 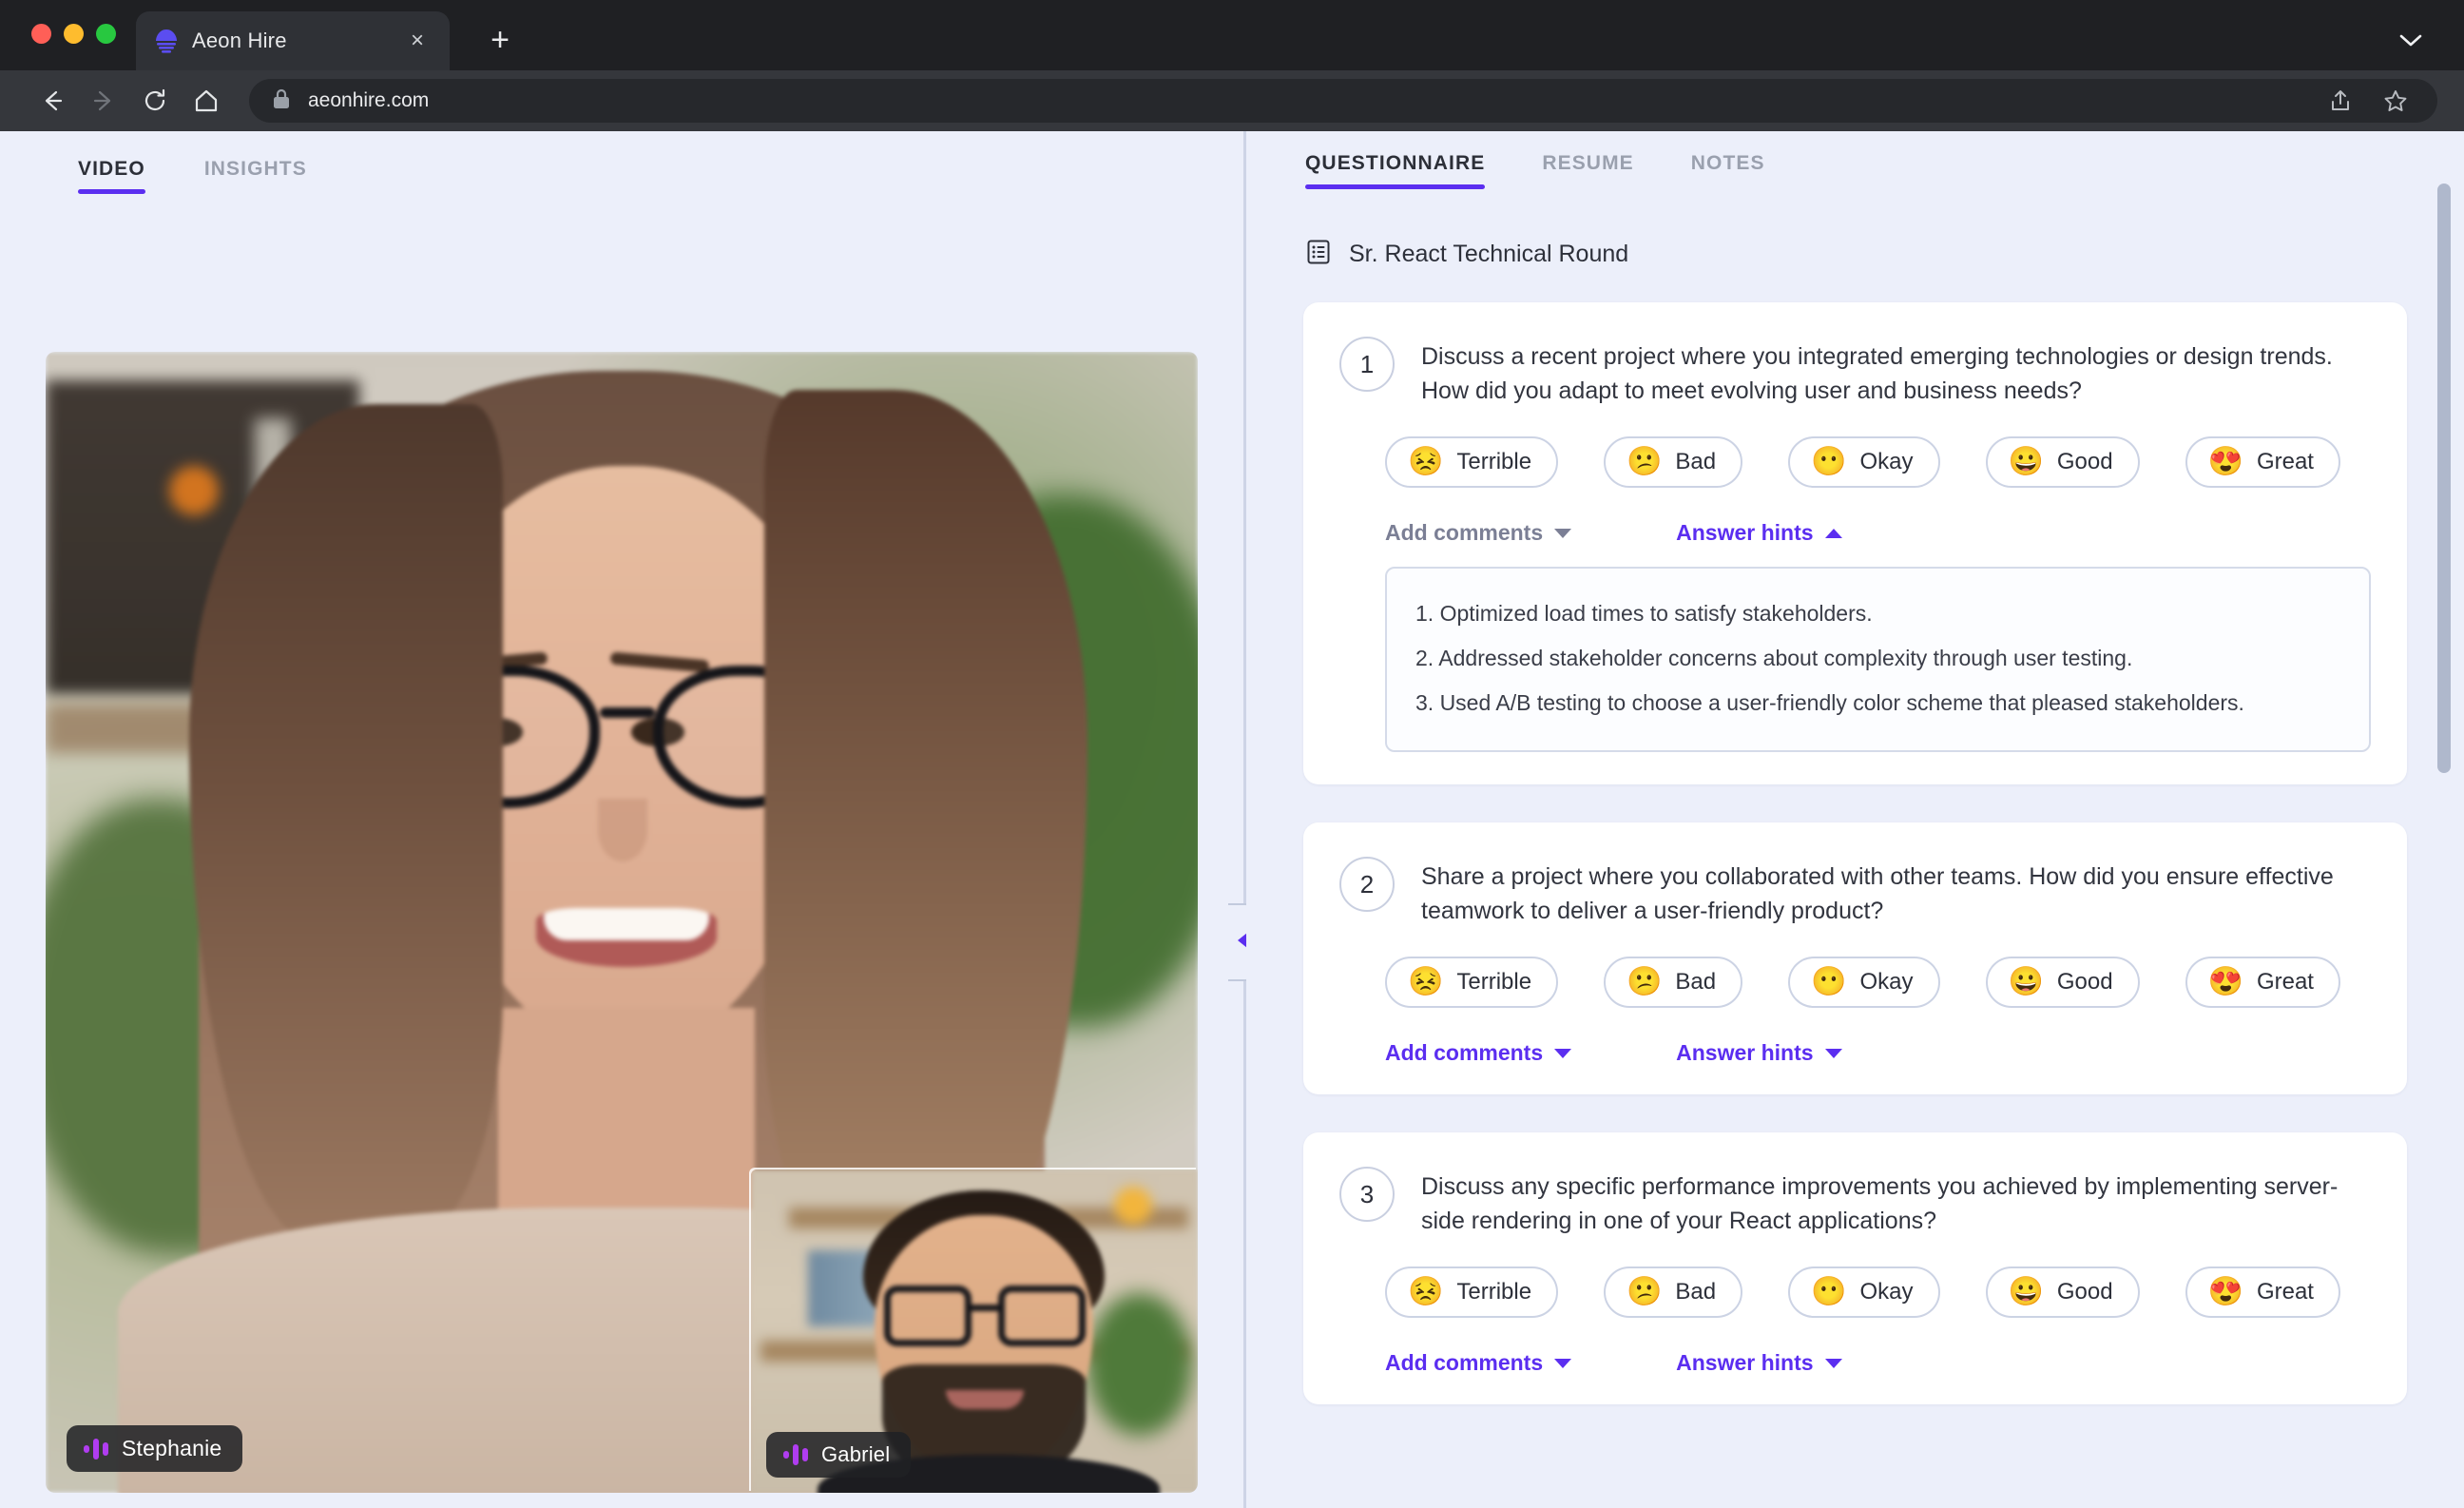 I want to click on star-icon, so click(x=2396, y=101).